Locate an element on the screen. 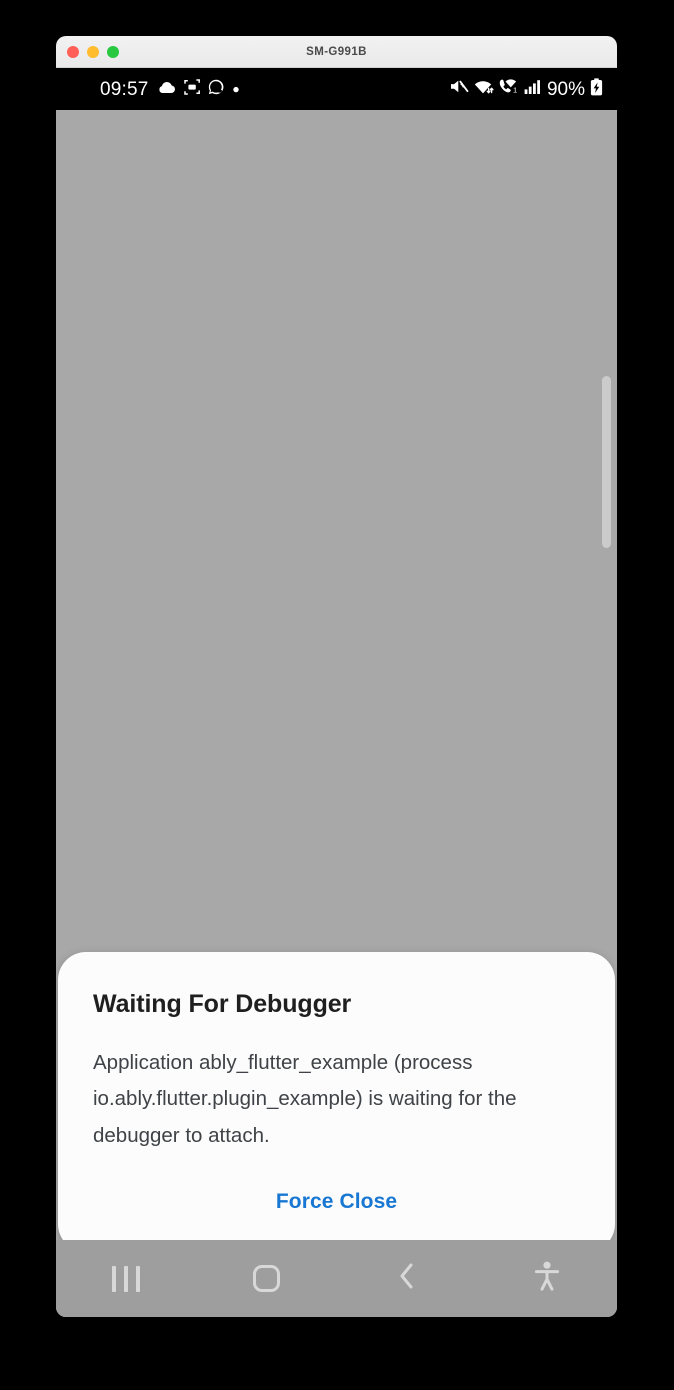  signal-bars-icon is located at coordinates (532, 89).